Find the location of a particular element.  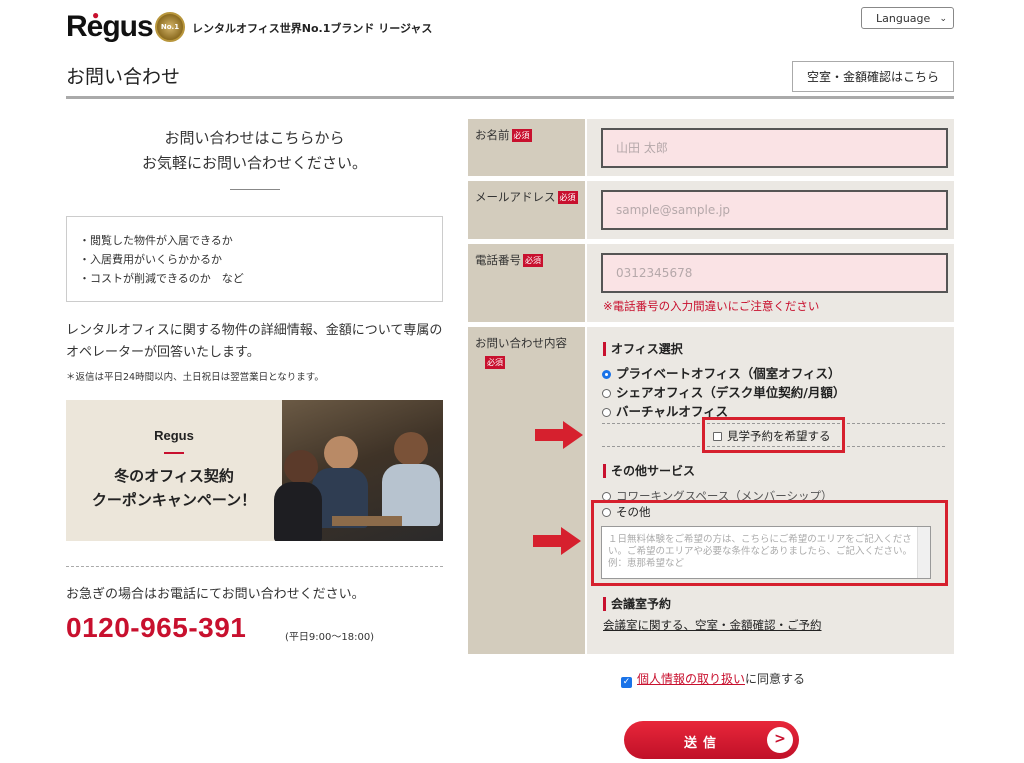

banner-accent-bar is located at coordinates (174, 453).